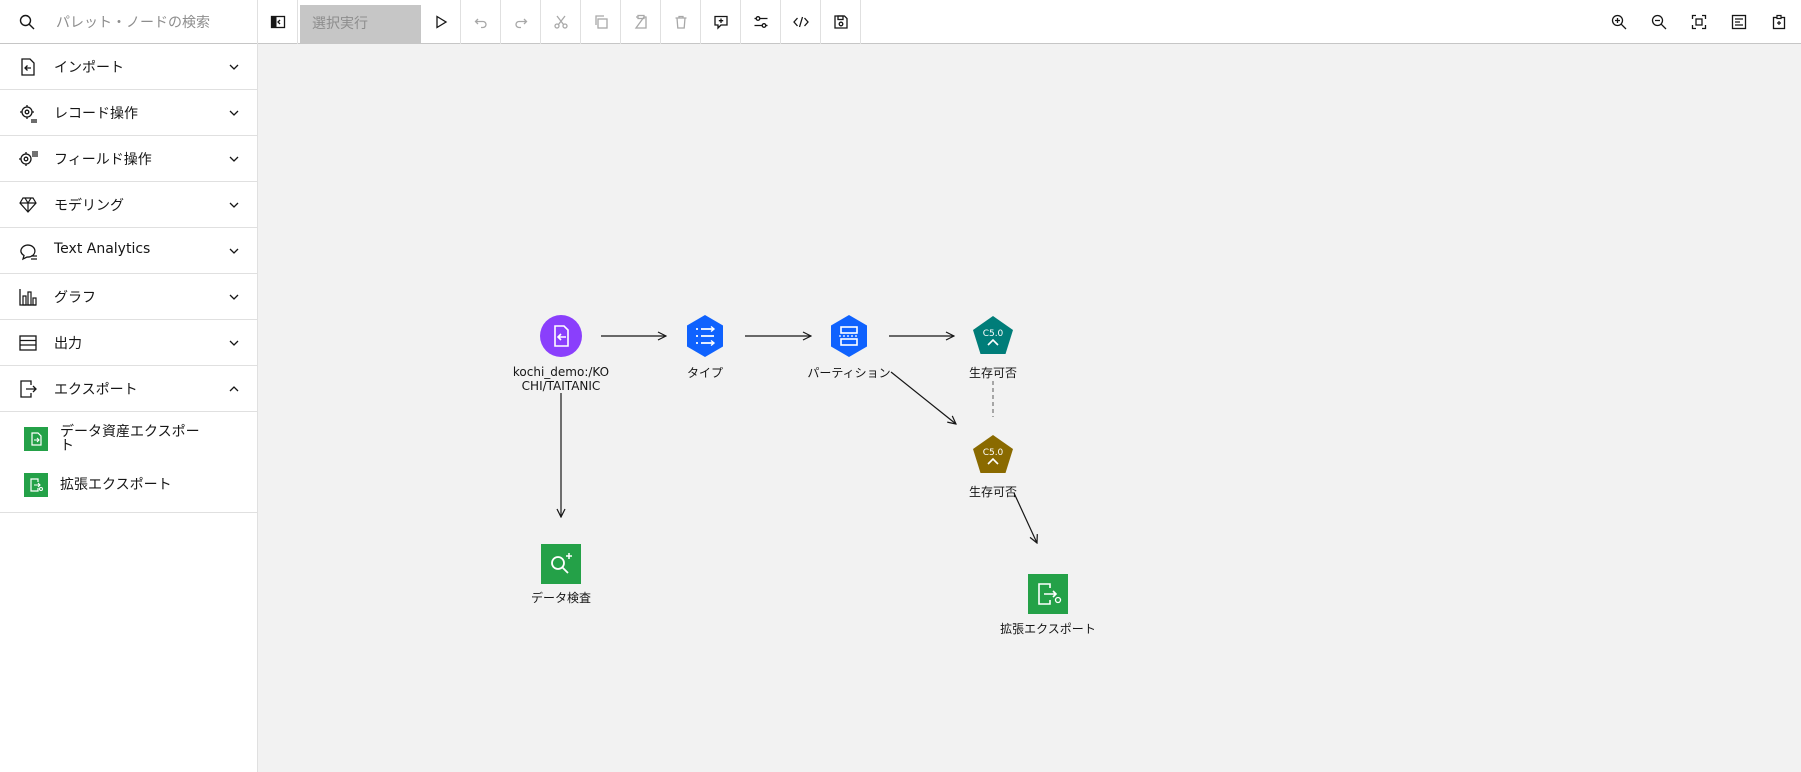 This screenshot has height=772, width=1801. I want to click on palette-category-label: 出力, so click(68, 344).